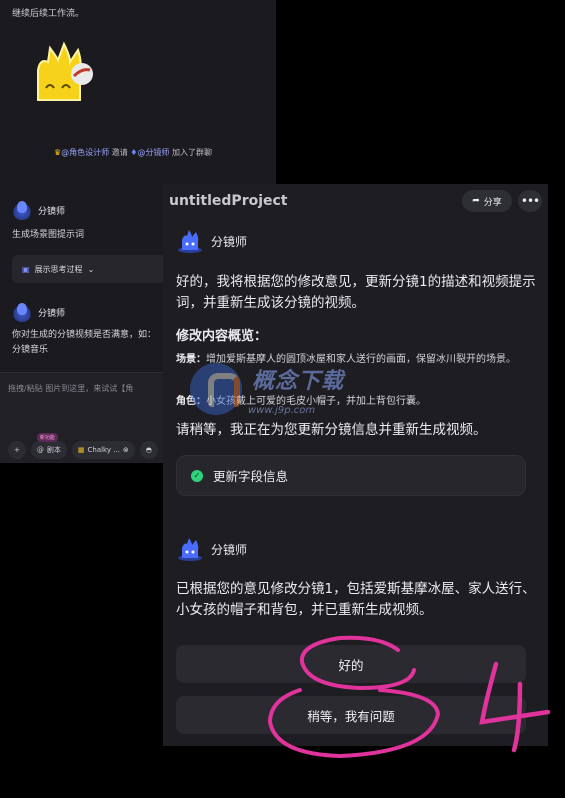 This screenshot has height=798, width=565. I want to click on input-toolbar: + 新功能 @ 剧本 ▦ Chalky ... ⊗ ◓, so click(83, 446).